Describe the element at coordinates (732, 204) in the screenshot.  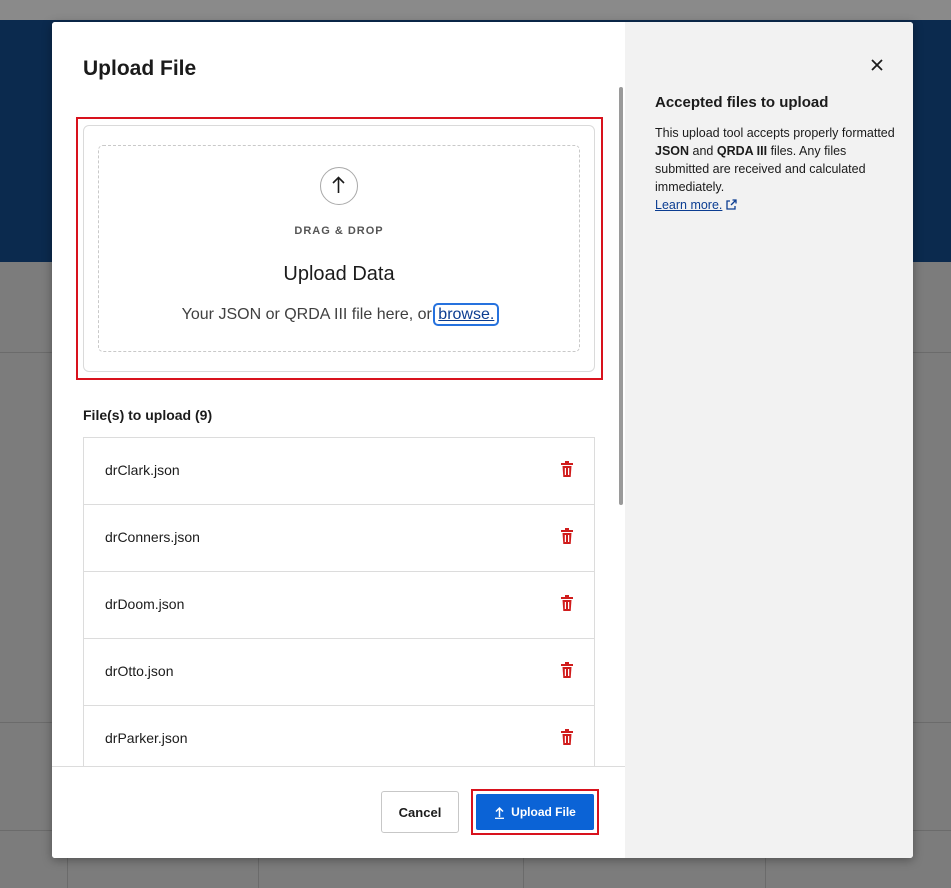
I see `external-link-icon` at that location.